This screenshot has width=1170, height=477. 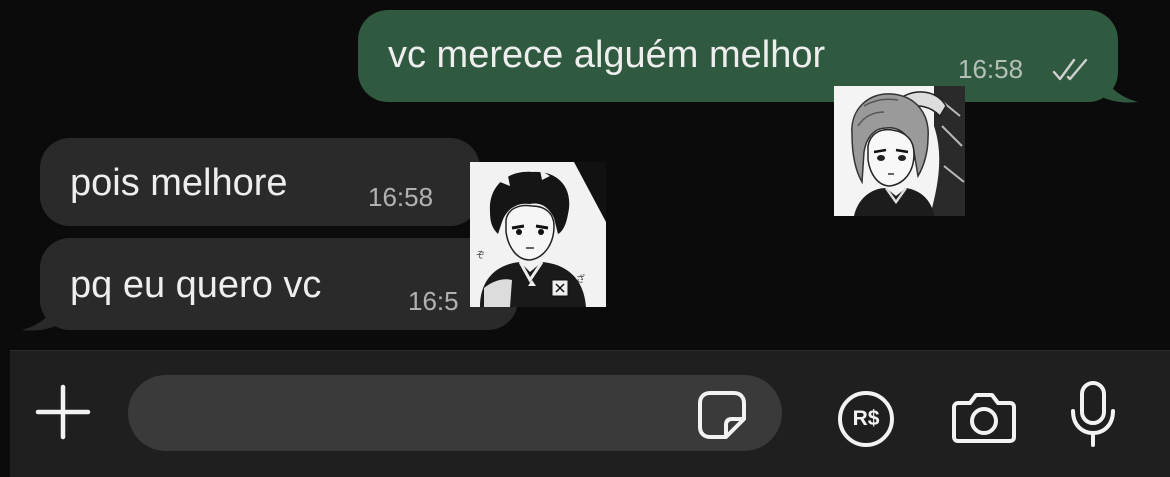 I want to click on outgoing-tail, so click(x=1117, y=83).